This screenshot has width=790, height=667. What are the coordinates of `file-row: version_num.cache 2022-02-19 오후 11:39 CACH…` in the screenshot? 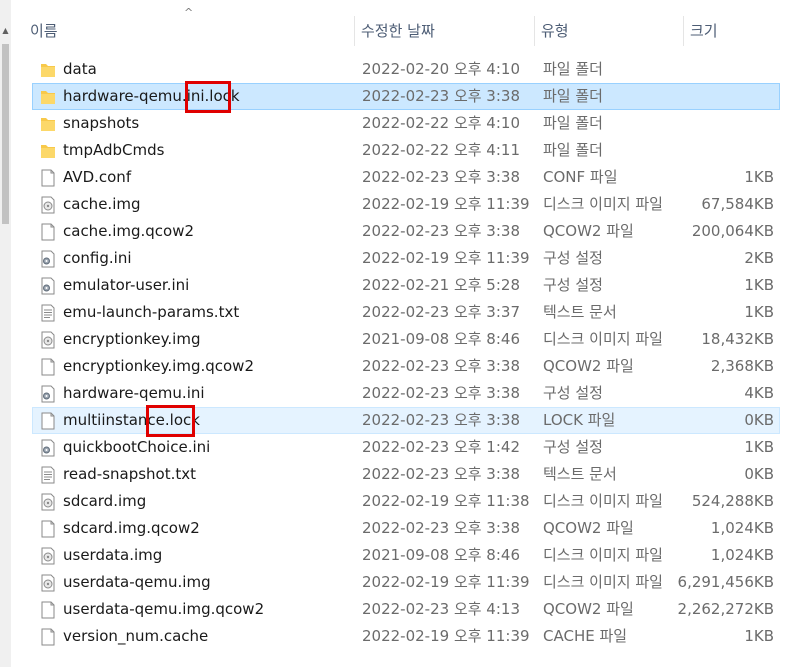 It's located at (406, 636).